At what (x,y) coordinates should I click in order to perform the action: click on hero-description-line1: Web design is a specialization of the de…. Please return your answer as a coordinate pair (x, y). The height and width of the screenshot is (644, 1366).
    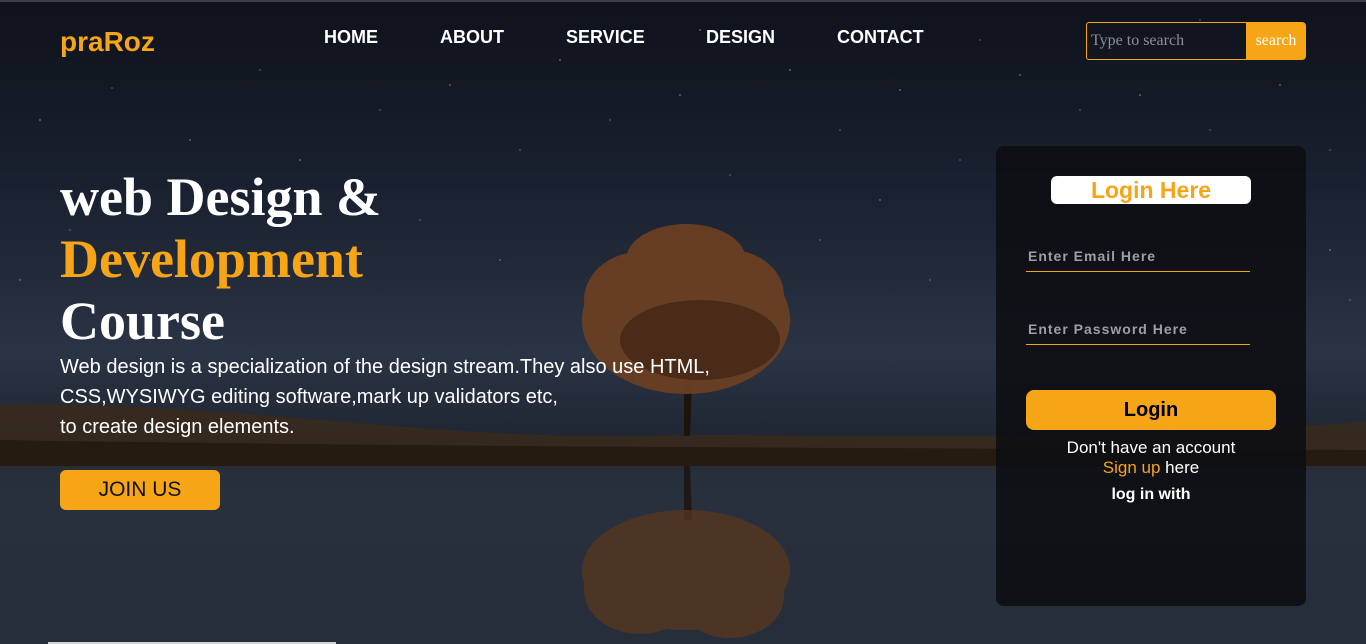
    Looking at the image, I should click on (385, 367).